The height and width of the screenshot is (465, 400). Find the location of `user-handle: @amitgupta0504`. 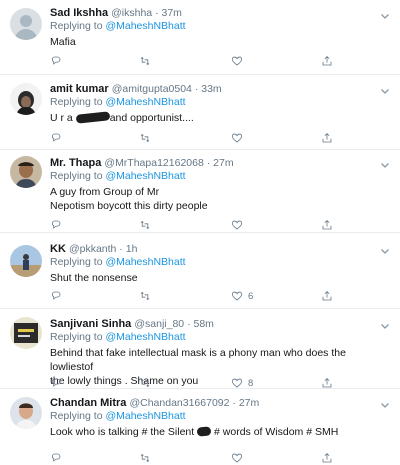

user-handle: @amitgupta0504 is located at coordinates (152, 89).